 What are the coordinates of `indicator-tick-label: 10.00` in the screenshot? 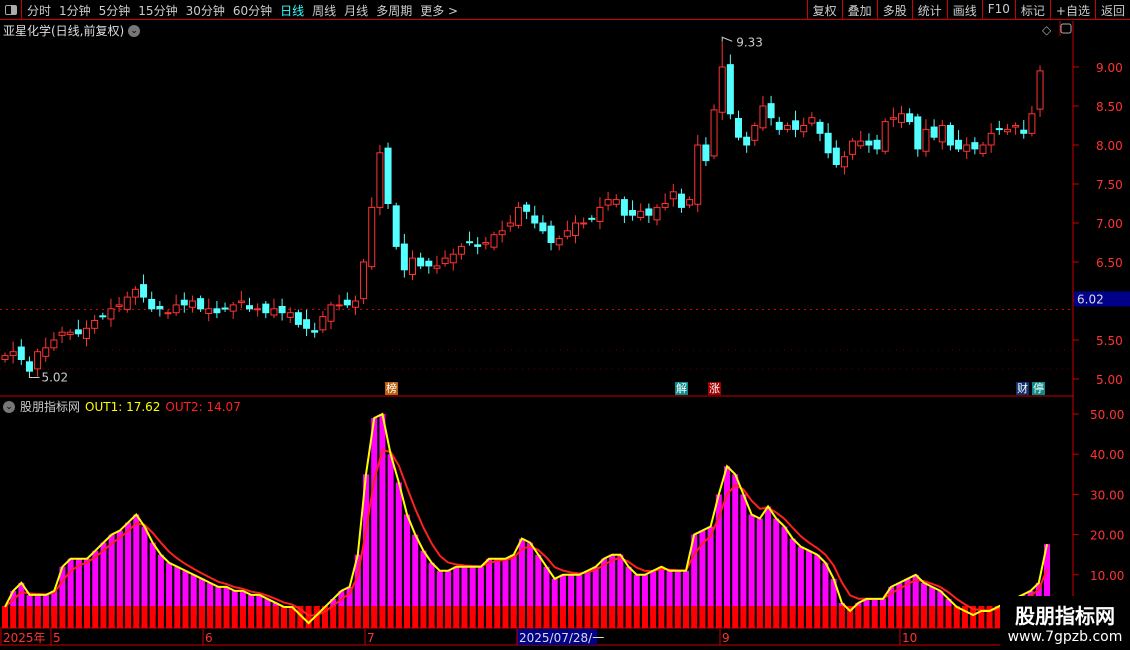 It's located at (1107, 576).